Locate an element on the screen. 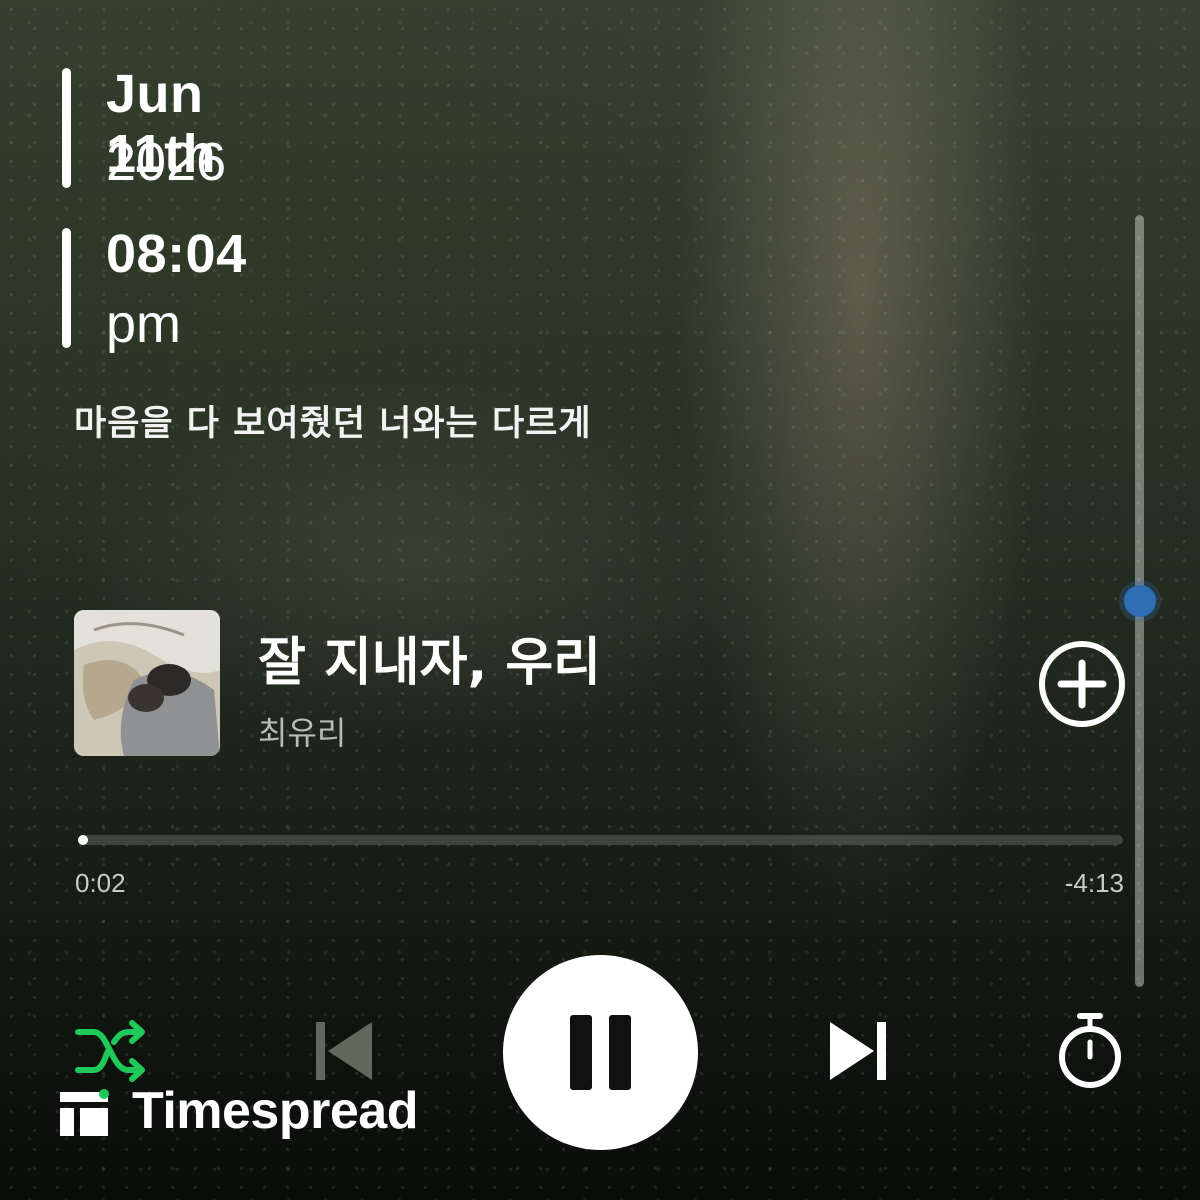 The width and height of the screenshot is (1200, 1200). progress-bar is located at coordinates (600, 840).